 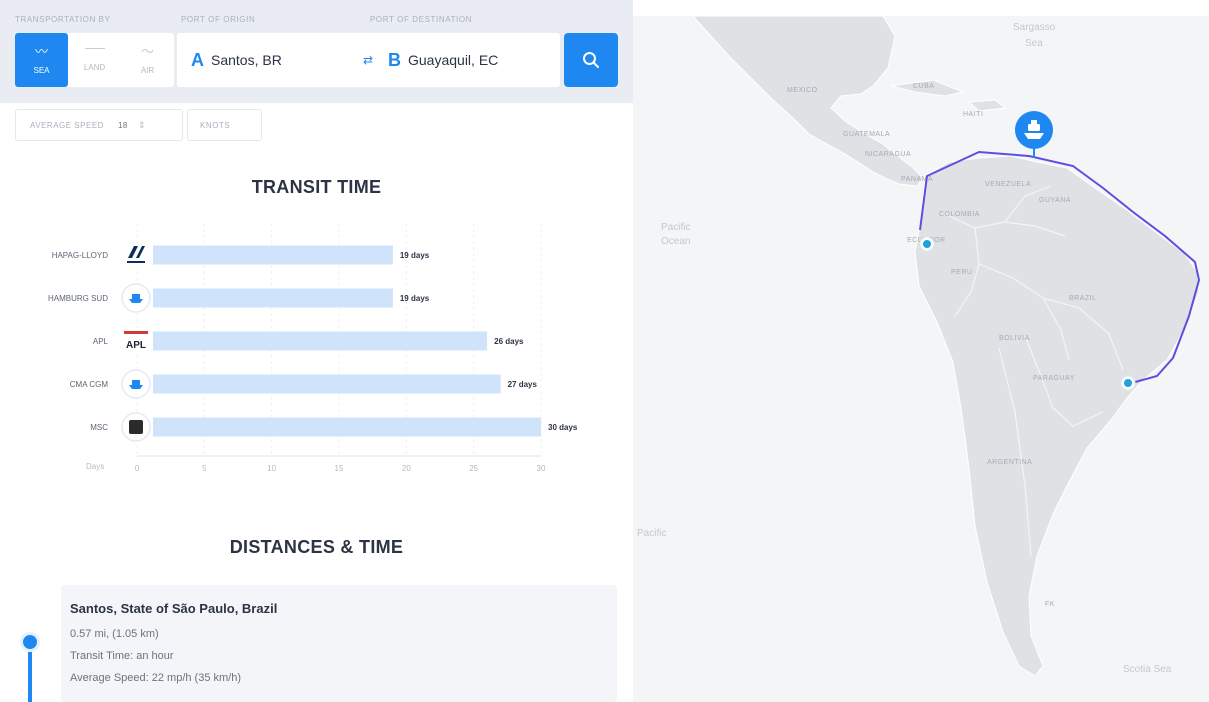 What do you see at coordinates (421, 19) in the screenshot?
I see `destination-label: PORT OF DESTINATION` at bounding box center [421, 19].